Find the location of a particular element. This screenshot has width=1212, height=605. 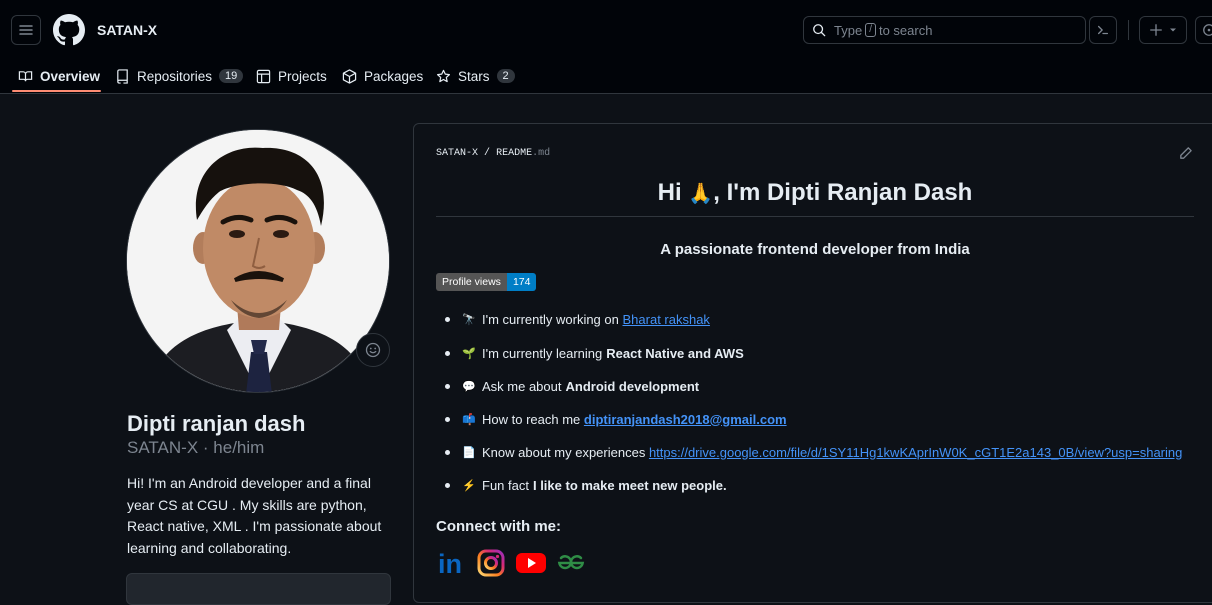

issues-button is located at coordinates (1203, 30).